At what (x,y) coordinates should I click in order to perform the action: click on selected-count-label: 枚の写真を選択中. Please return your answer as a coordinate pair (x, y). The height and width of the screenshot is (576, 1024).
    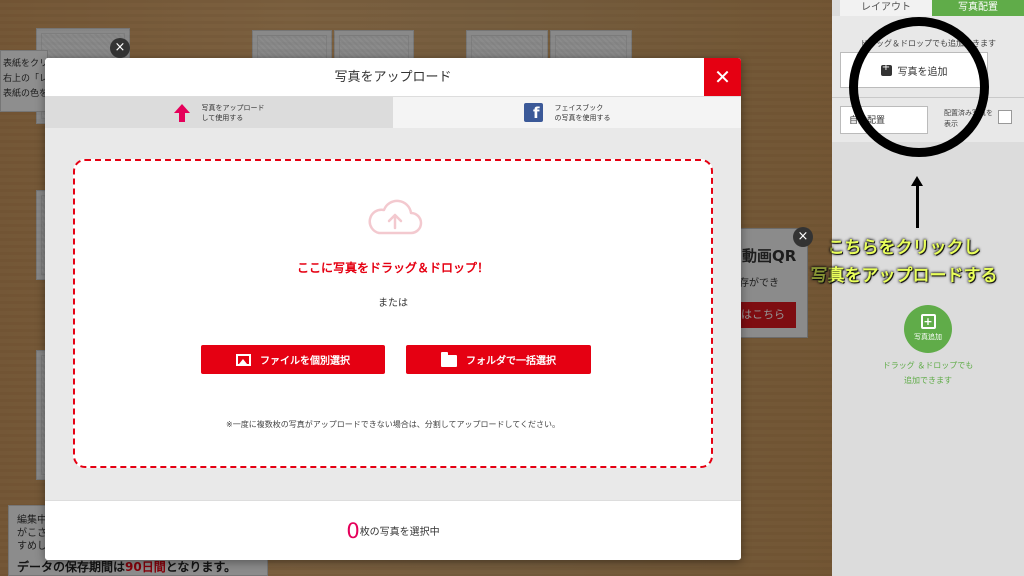
    Looking at the image, I should click on (399, 532).